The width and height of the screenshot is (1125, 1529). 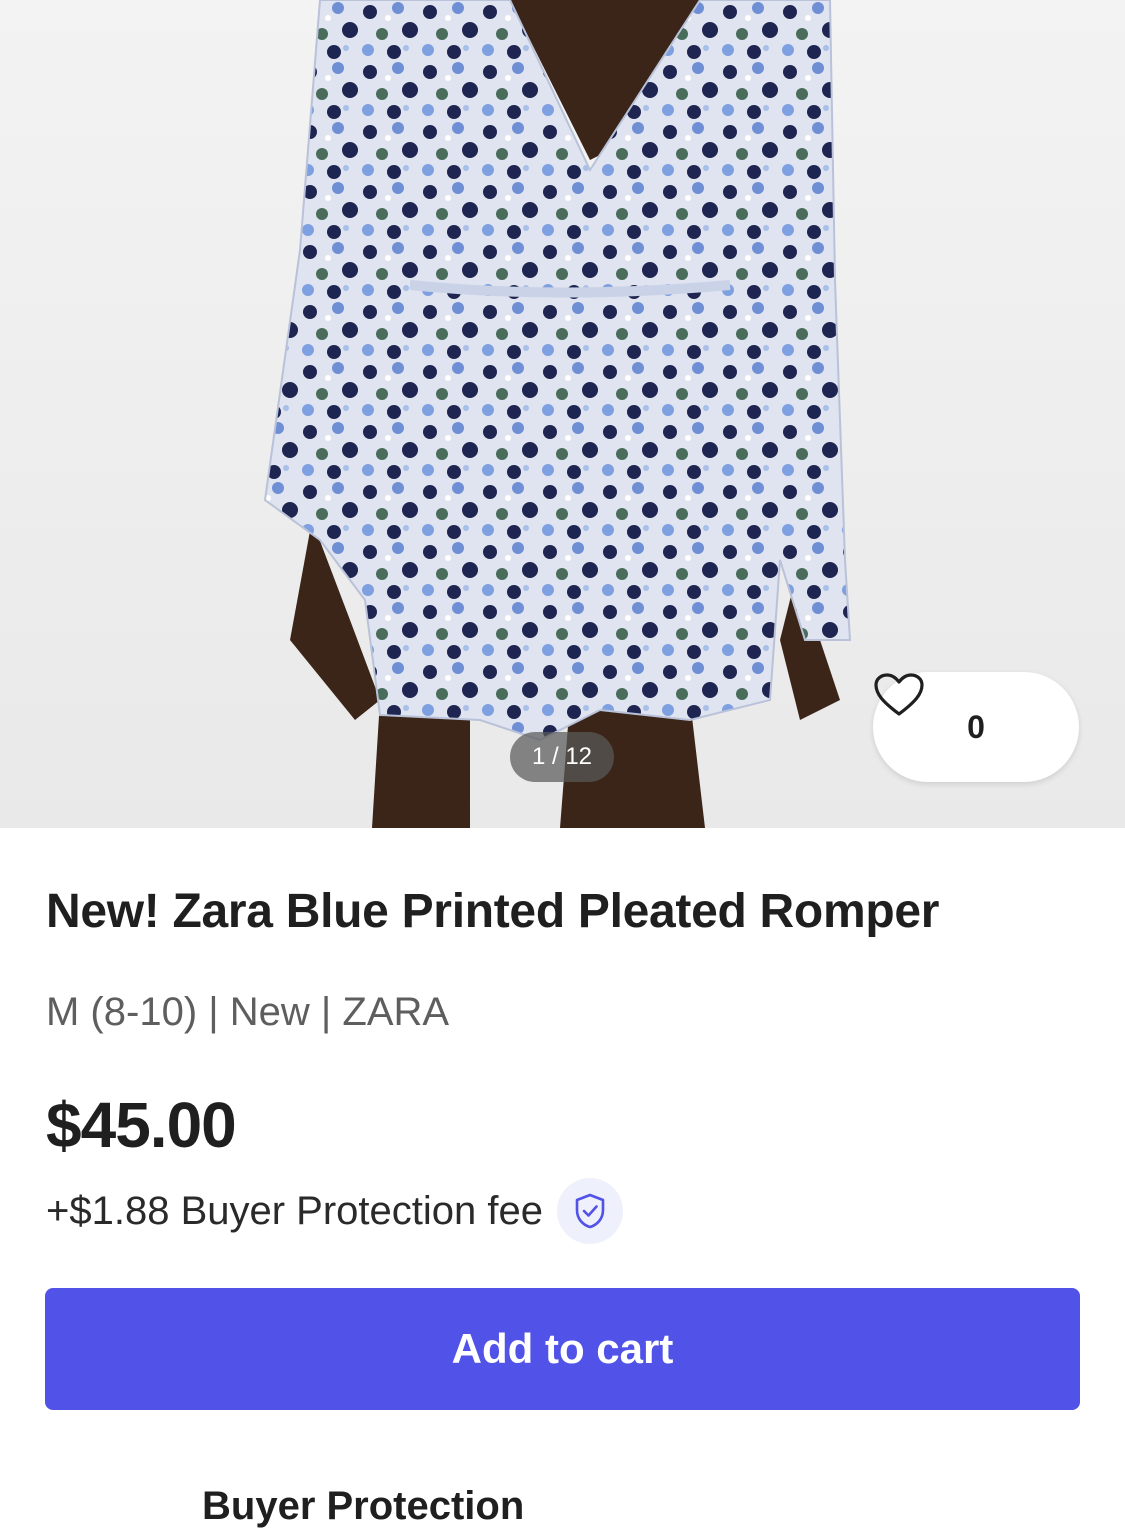 I want to click on product-price: $45.00, so click(x=141, y=1125).